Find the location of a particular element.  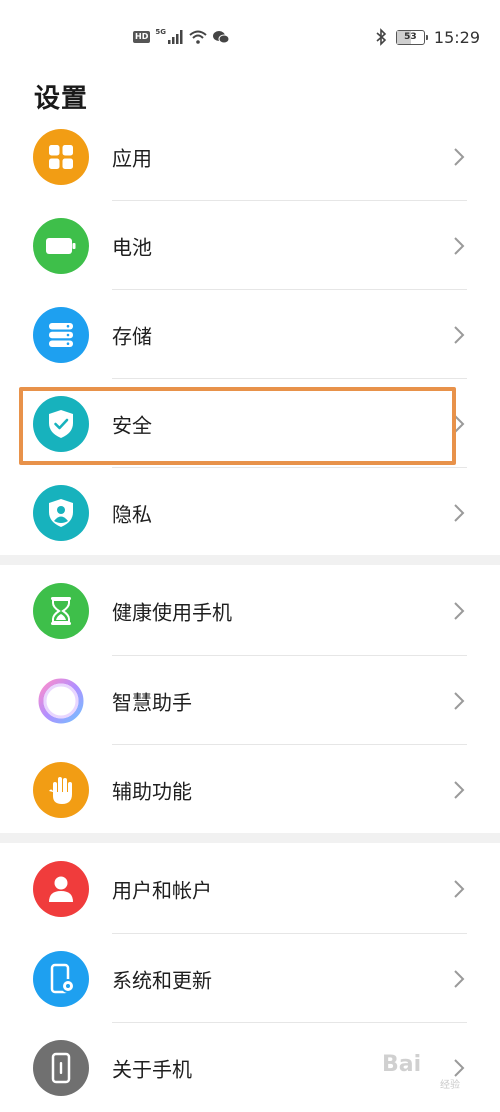

hd-badge: HD is located at coordinates (142, 37).